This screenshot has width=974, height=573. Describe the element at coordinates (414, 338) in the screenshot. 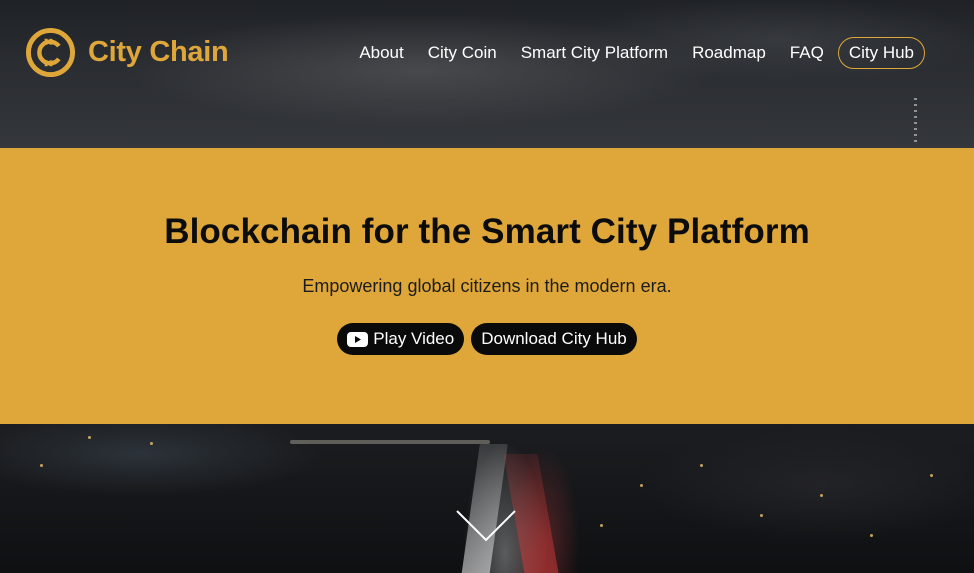

I see `play-video-label: Play Video` at that location.